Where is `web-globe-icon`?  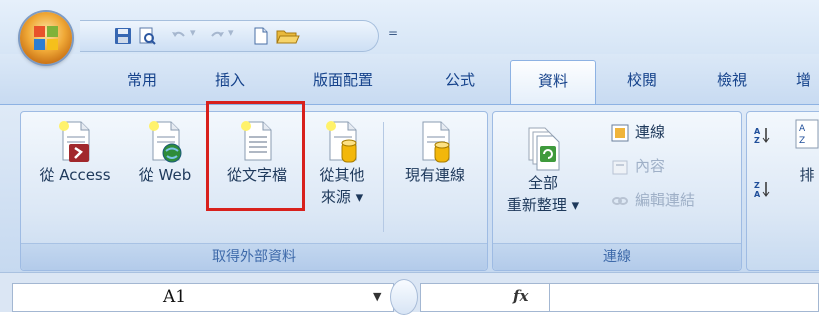 web-globe-icon is located at coordinates (165, 142).